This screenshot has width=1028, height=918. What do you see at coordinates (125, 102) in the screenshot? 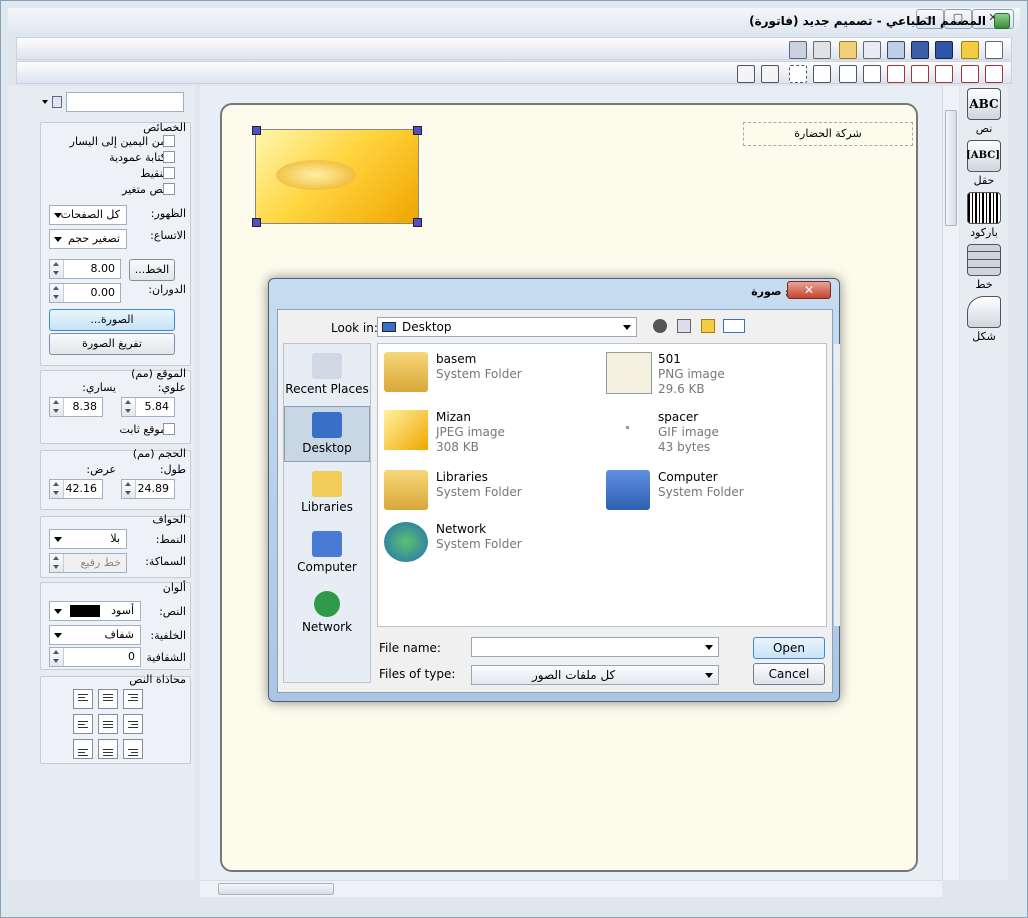
I see `element-selector` at bounding box center [125, 102].